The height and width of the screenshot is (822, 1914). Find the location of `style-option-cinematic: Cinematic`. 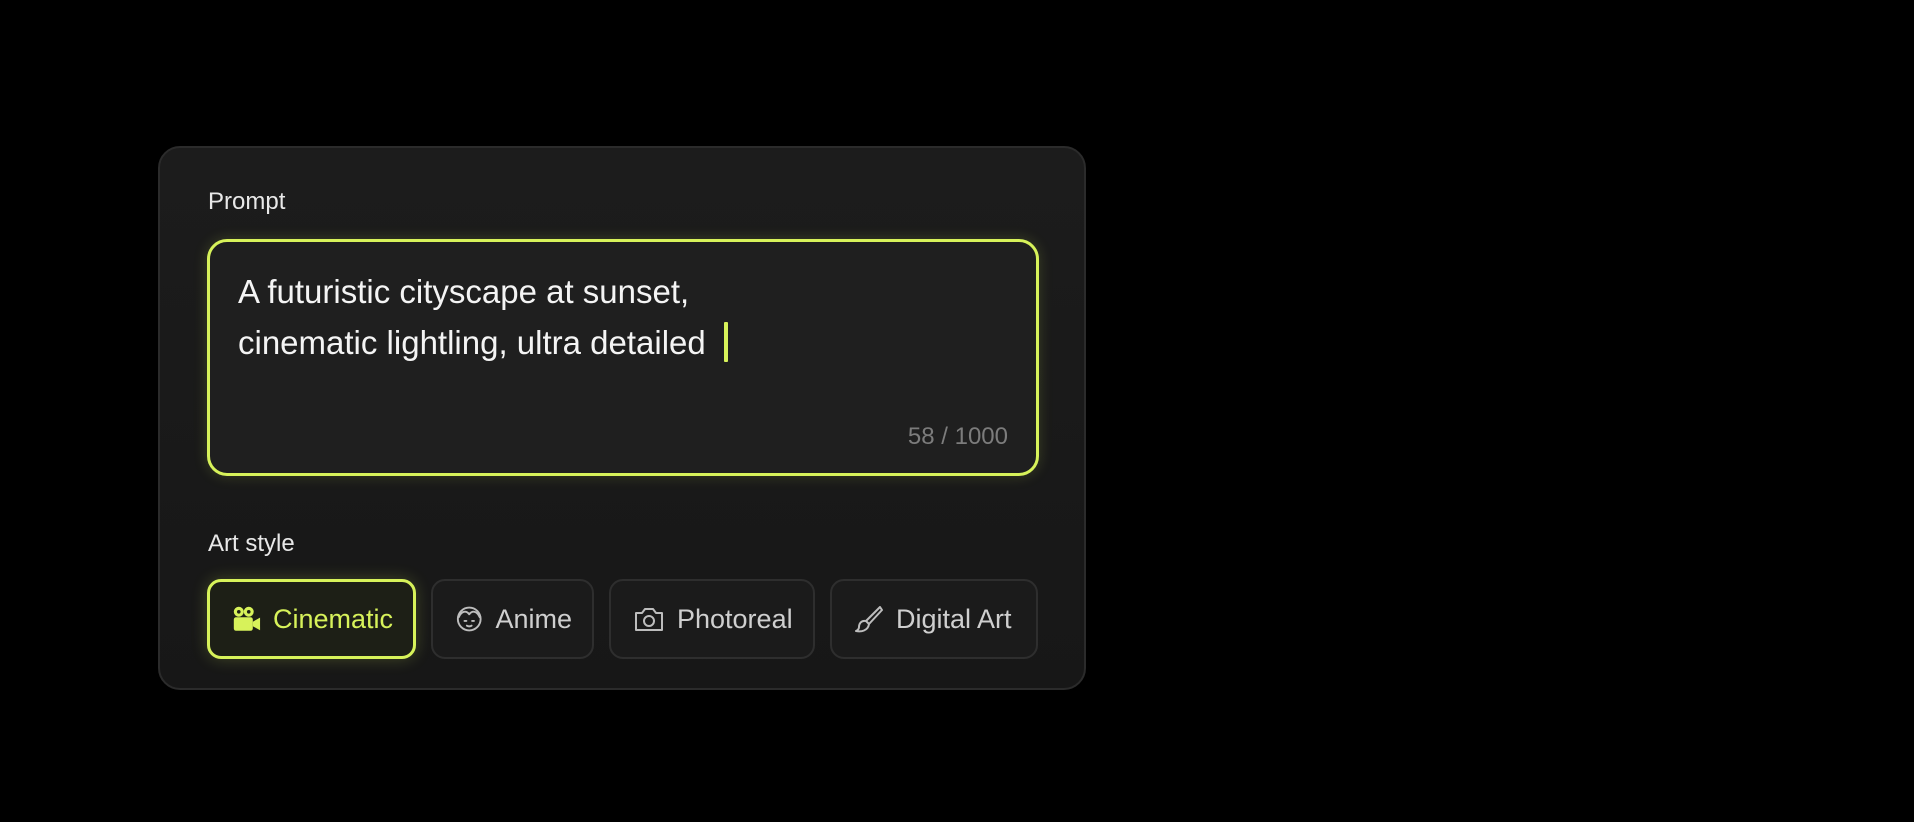

style-option-cinematic: Cinematic is located at coordinates (311, 619).